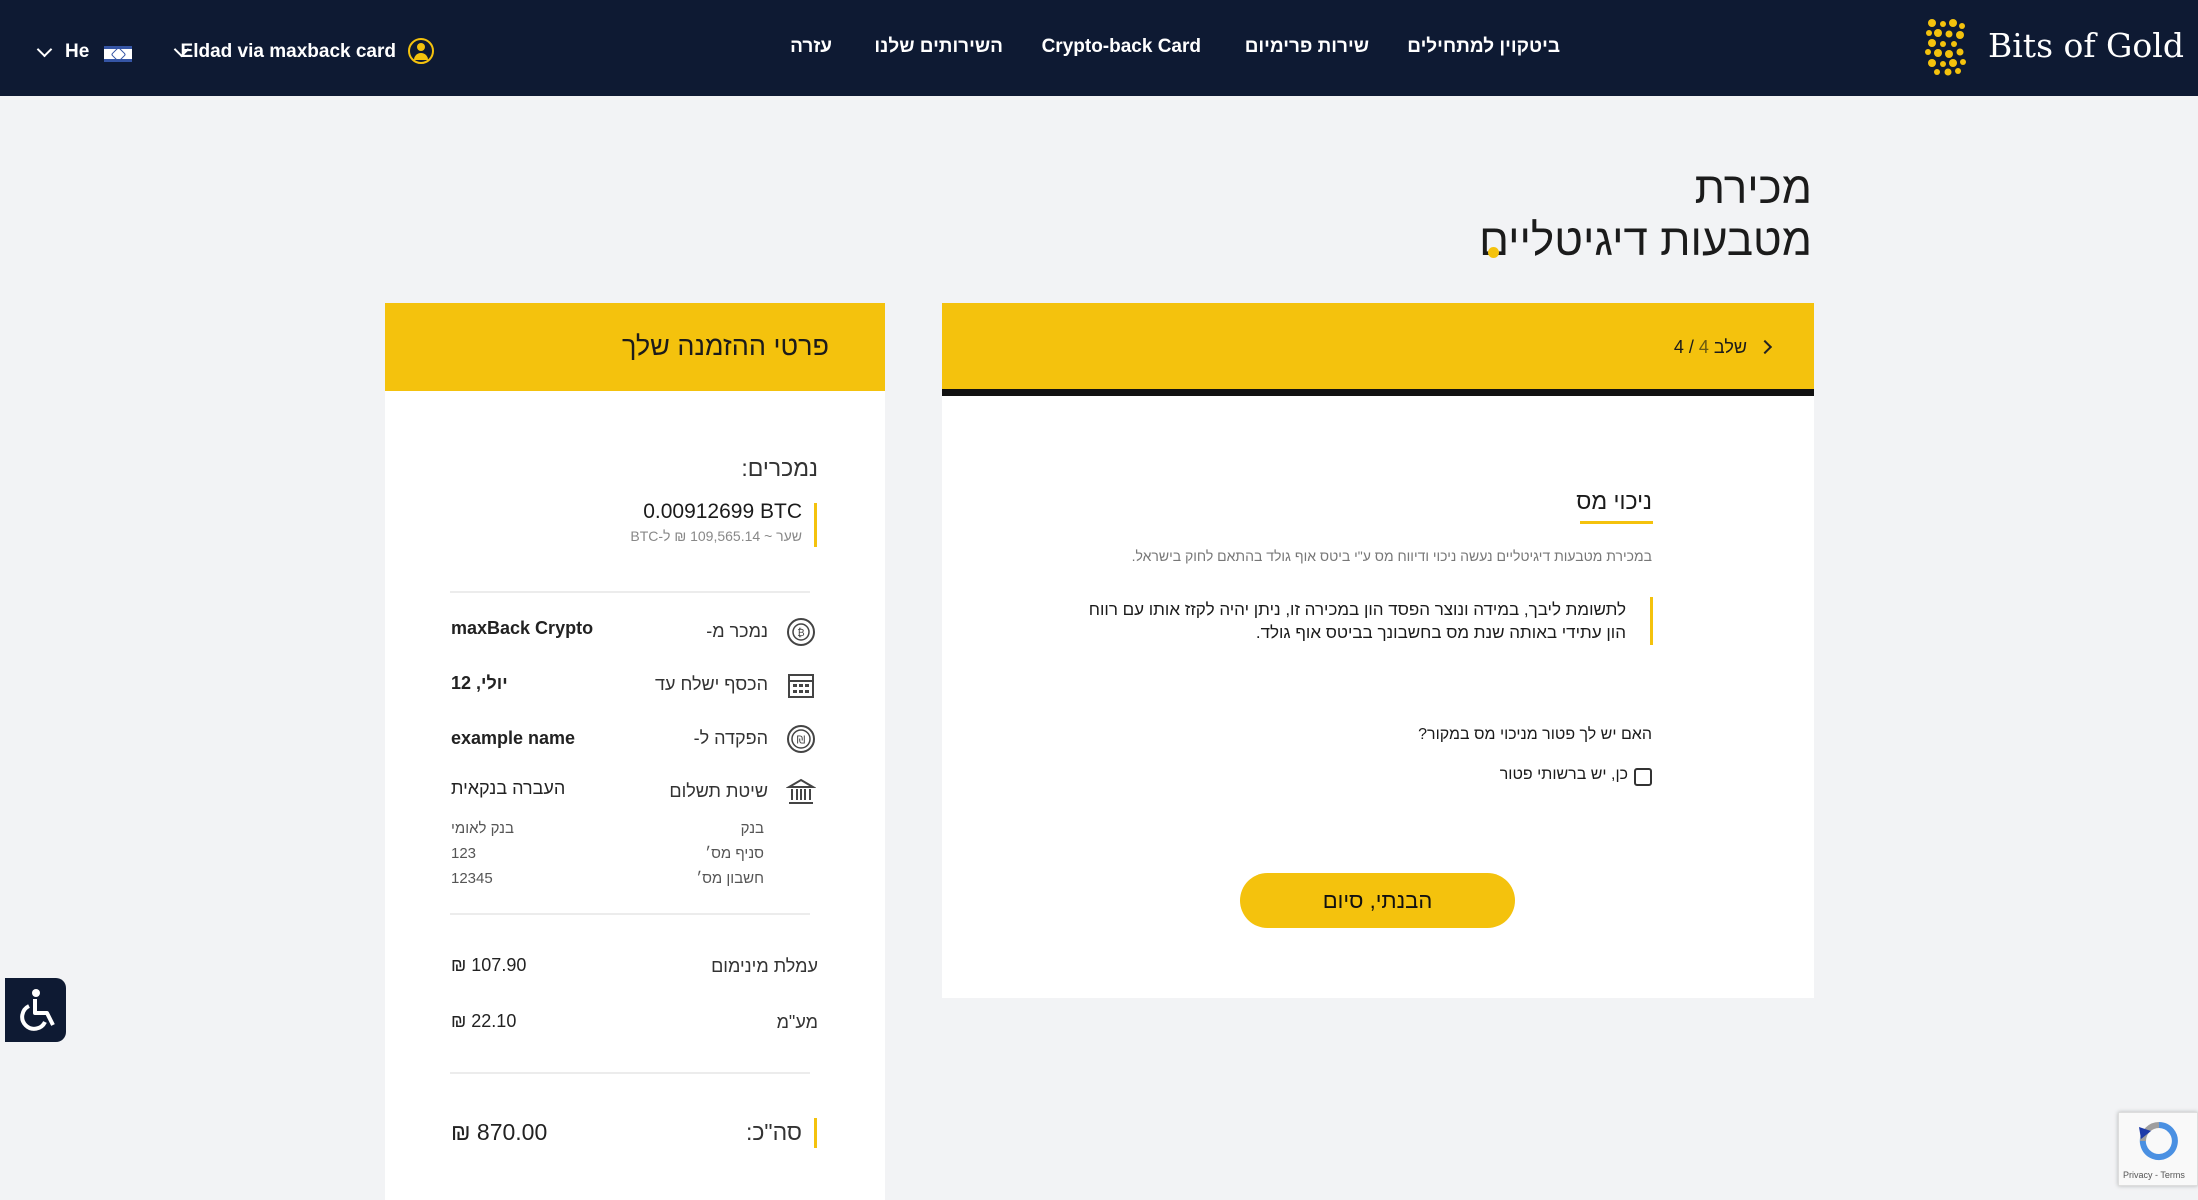 The height and width of the screenshot is (1200, 2198). Describe the element at coordinates (499, 1132) in the screenshot. I see `total-value: ₪ 870.00` at that location.